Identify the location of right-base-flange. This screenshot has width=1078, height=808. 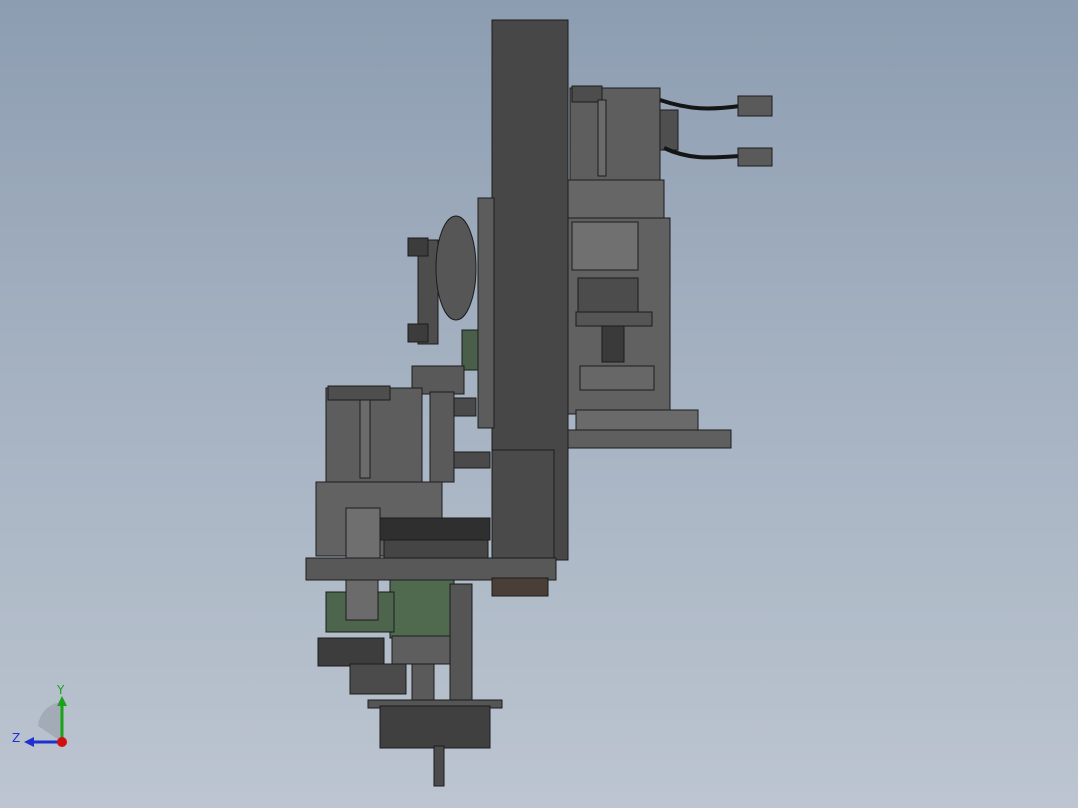
(649, 439).